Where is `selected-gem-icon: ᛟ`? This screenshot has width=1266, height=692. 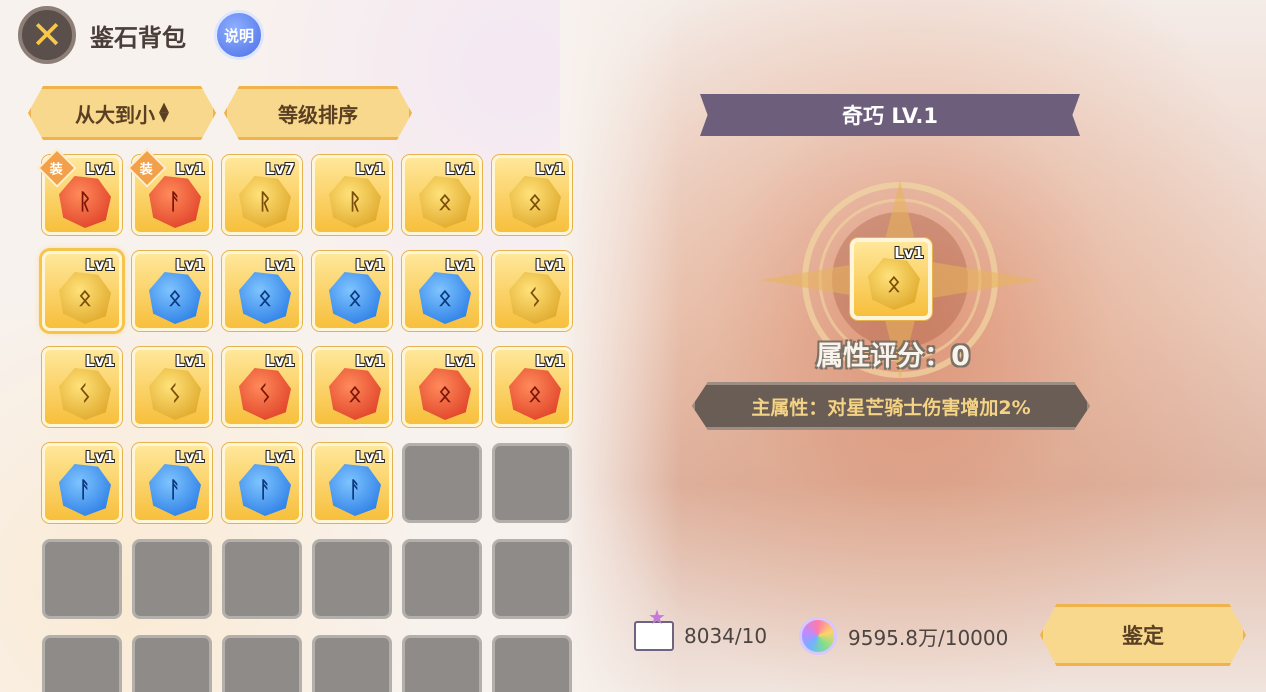
selected-gem-icon: ᛟ is located at coordinates (894, 284).